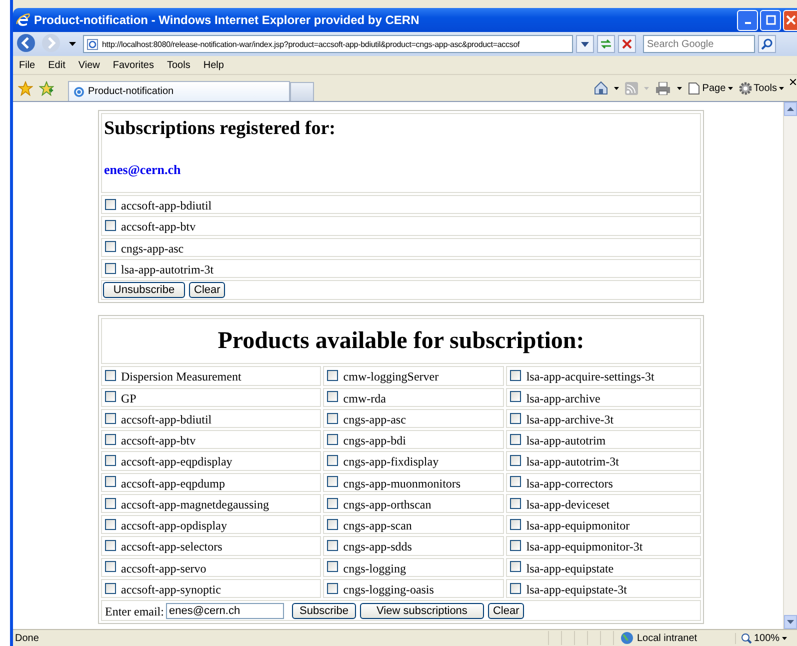 Image resolution: width=797 pixels, height=646 pixels. What do you see at coordinates (710, 88) in the screenshot?
I see `page-menu-button: Page` at bounding box center [710, 88].